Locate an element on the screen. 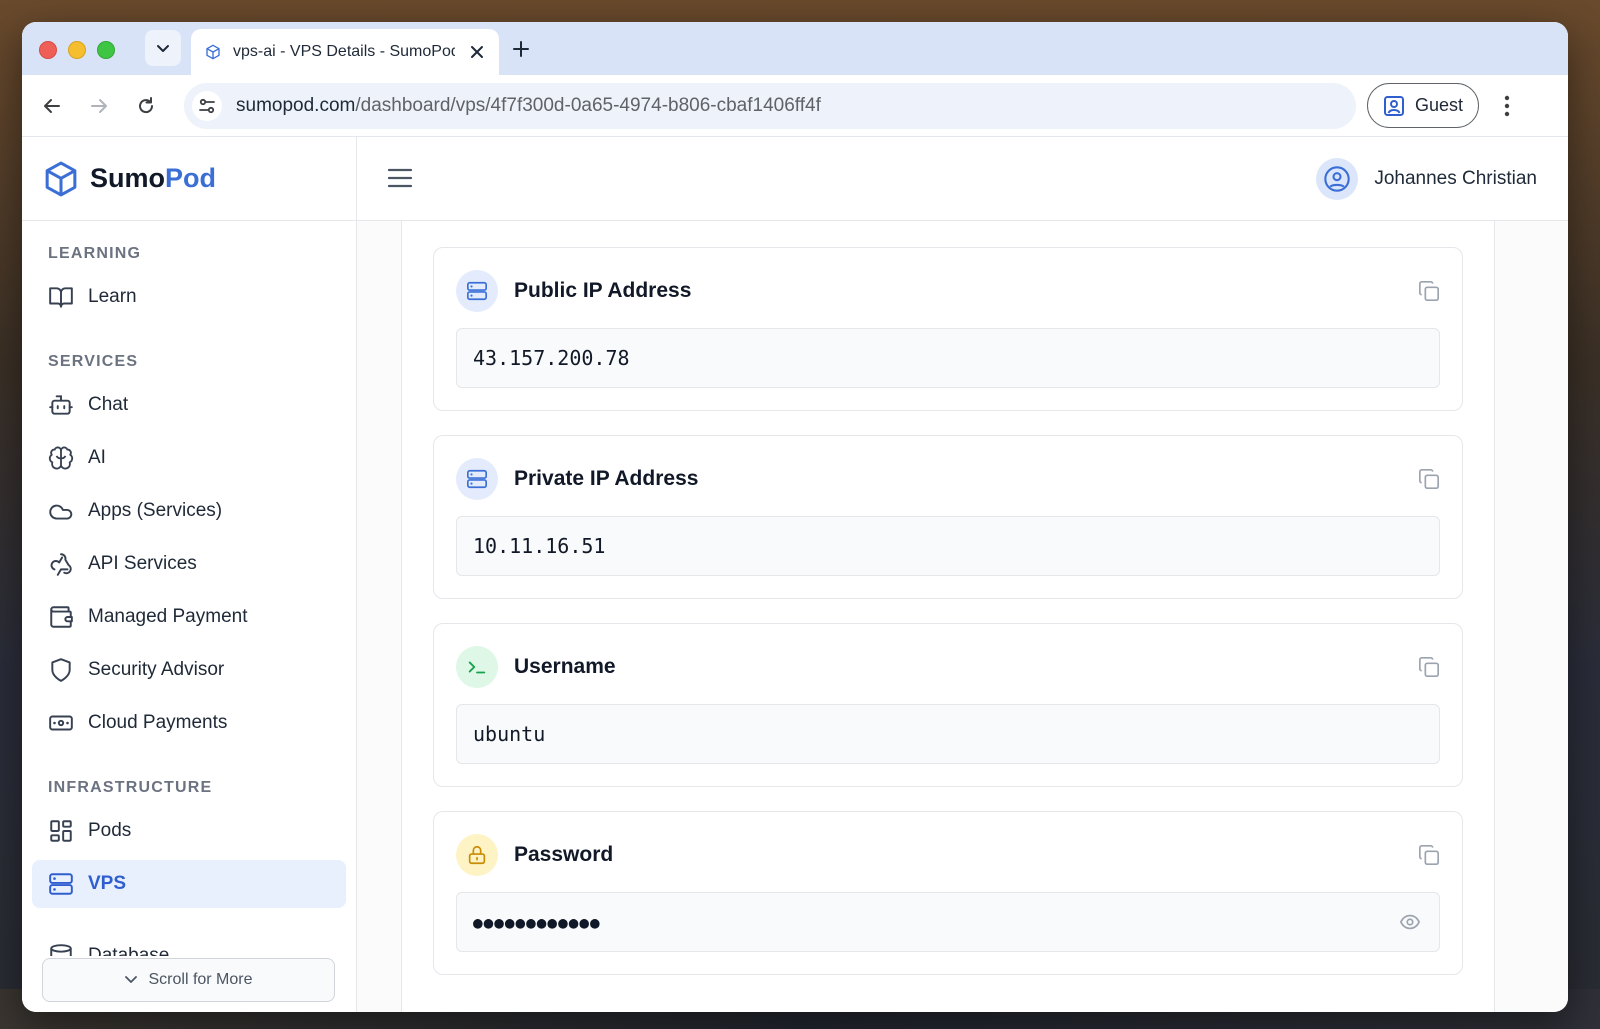  password-field: ●●●●●●●●●●●● is located at coordinates (948, 922).